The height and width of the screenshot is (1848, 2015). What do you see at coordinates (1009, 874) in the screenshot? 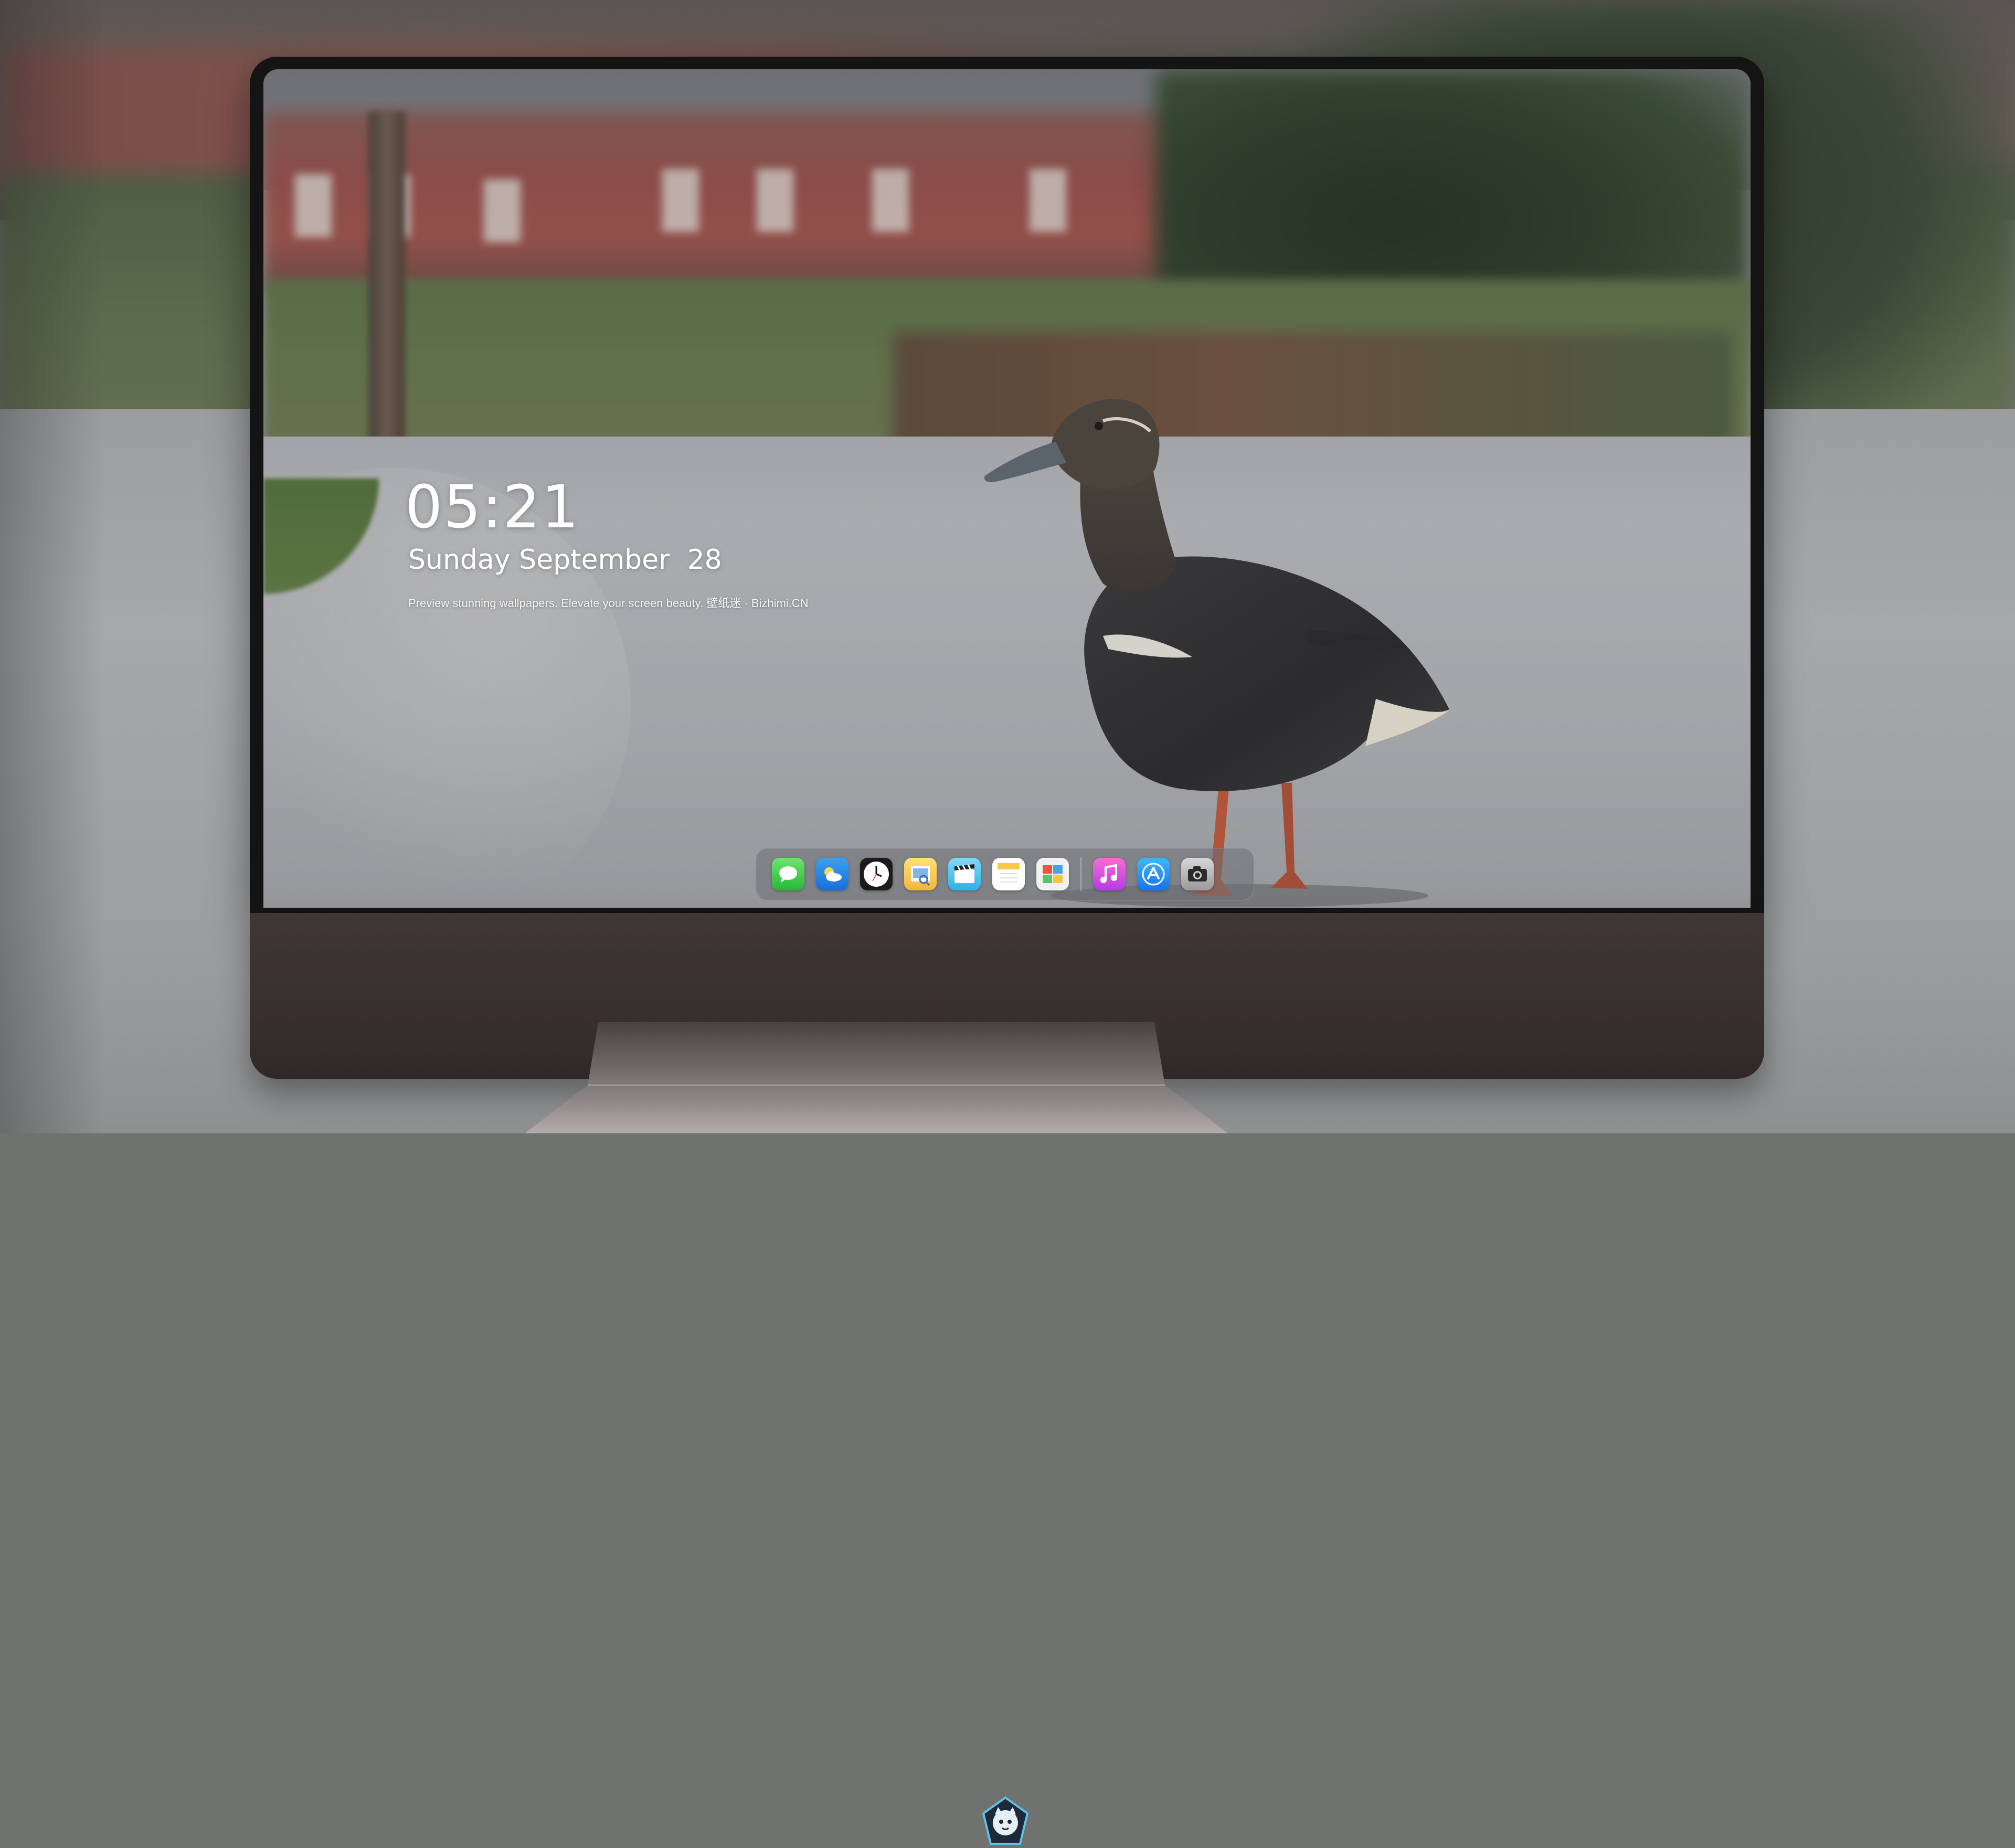
I see `notes-icon` at bounding box center [1009, 874].